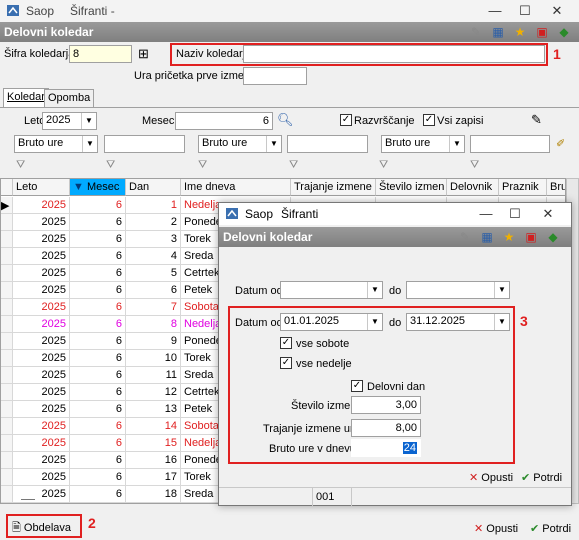  Describe the element at coordinates (429, 120) in the screenshot. I see `vsi-zapisi-checkbox: ✓` at that location.